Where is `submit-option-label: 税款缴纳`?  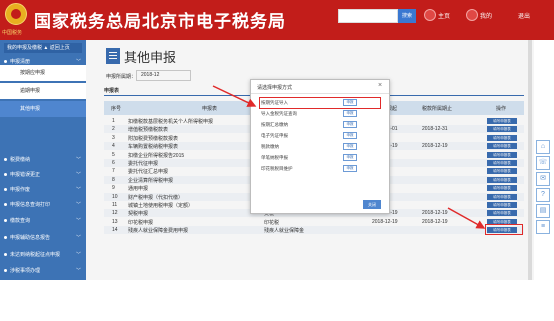 submit-option-label: 税款缴纳 is located at coordinates (270, 146).